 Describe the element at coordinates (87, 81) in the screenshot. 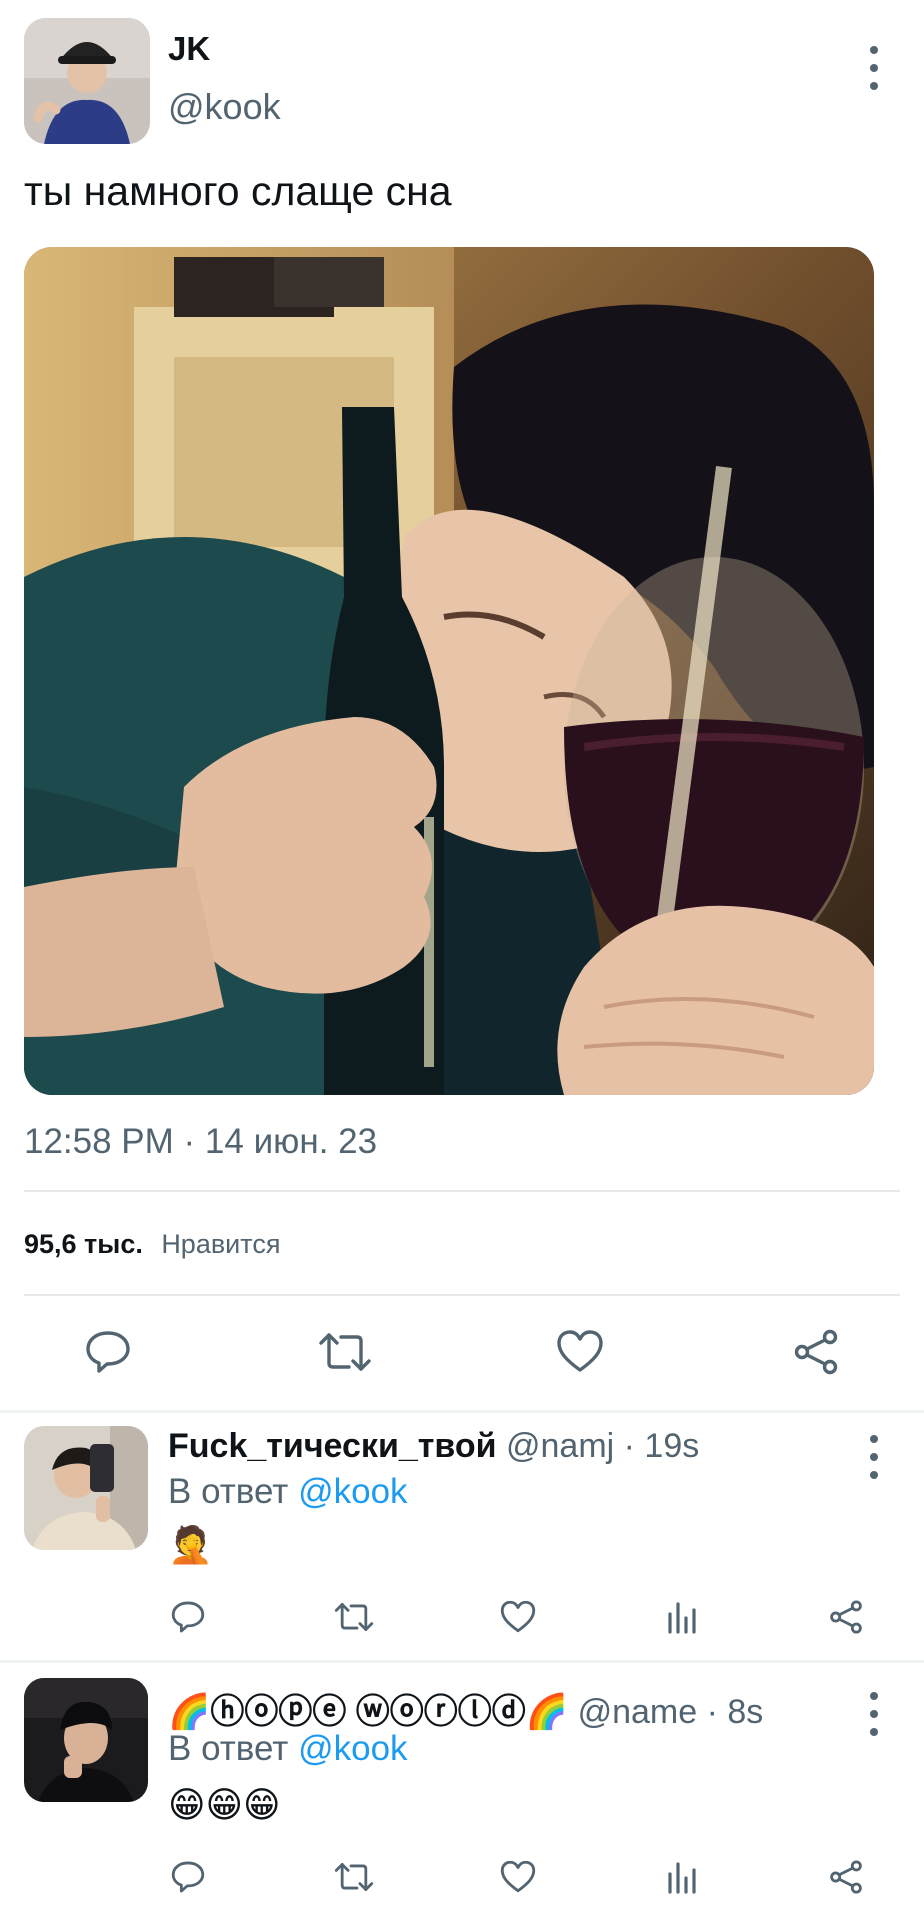

I see `author-avatar` at that location.